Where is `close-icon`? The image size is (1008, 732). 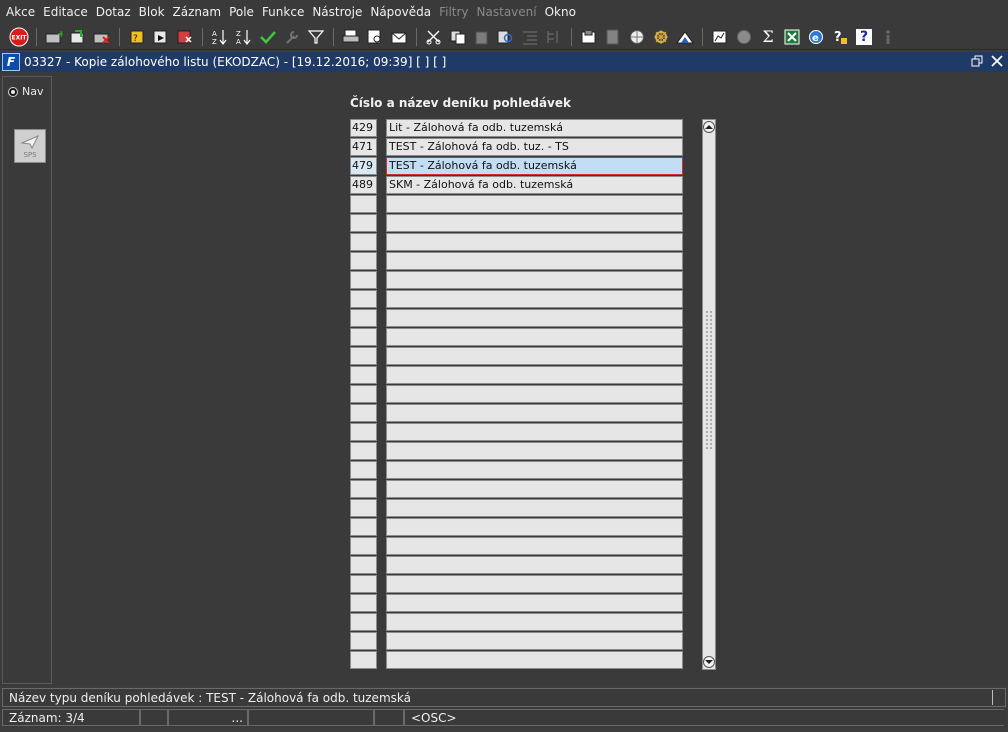
close-icon is located at coordinates (997, 61).